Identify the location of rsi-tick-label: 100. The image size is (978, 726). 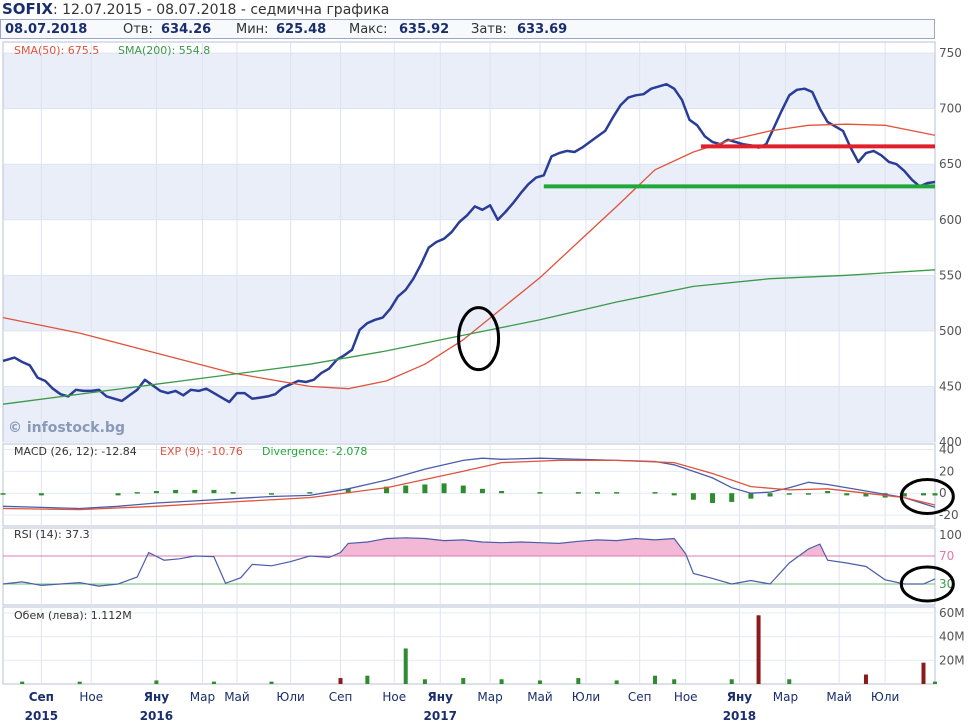
(950, 535).